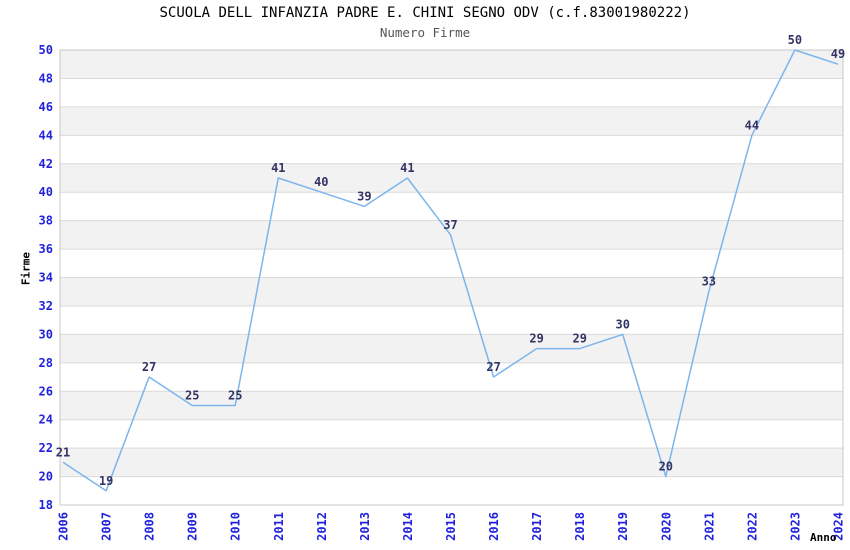  I want to click on x-axis-title: Anno, so click(823, 537).